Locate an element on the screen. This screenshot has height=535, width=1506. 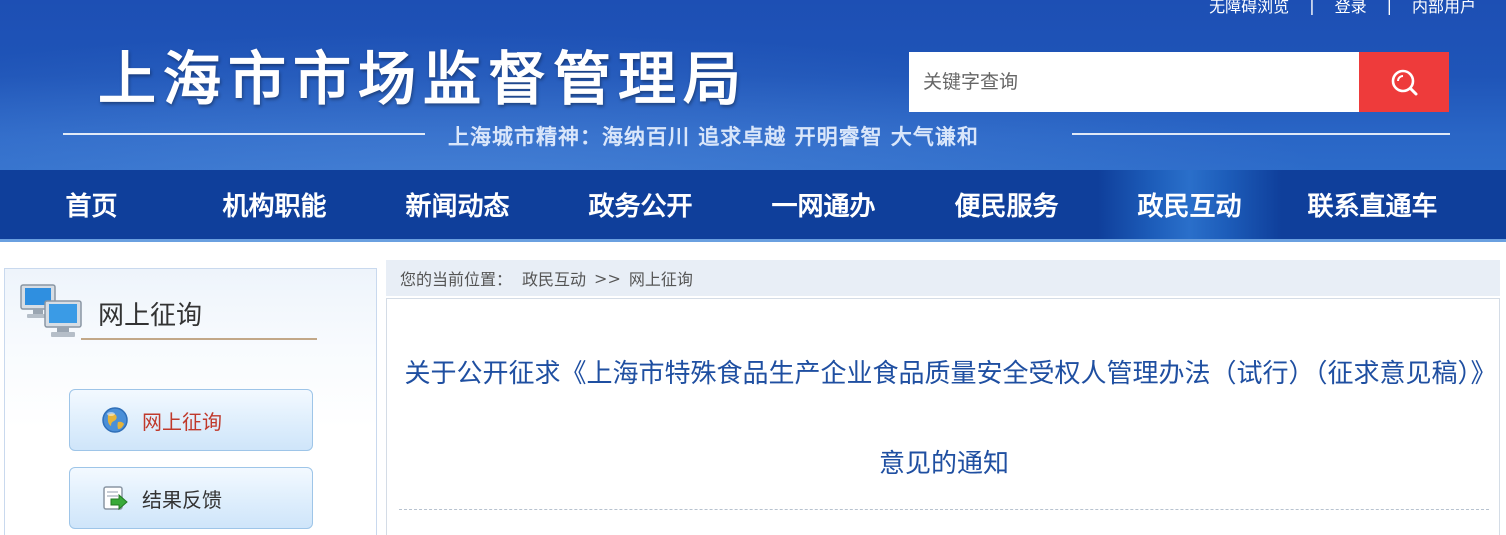
search-button is located at coordinates (1404, 82).